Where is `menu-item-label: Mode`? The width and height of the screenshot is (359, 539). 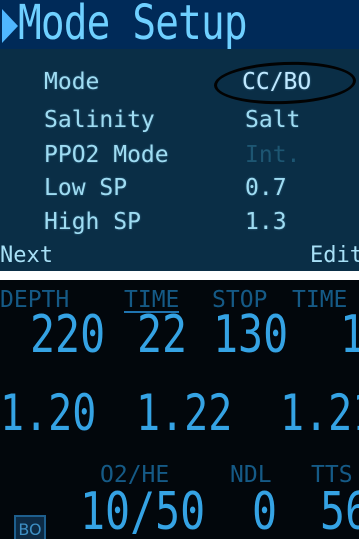
menu-item-label: Mode is located at coordinates (72, 82).